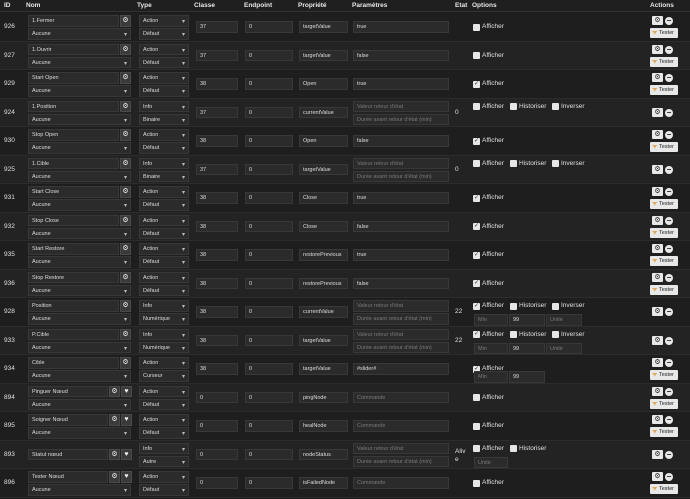 This screenshot has width=690, height=499. Describe the element at coordinates (68, 454) in the screenshot. I see `command-name-input: Statut nœud` at that location.